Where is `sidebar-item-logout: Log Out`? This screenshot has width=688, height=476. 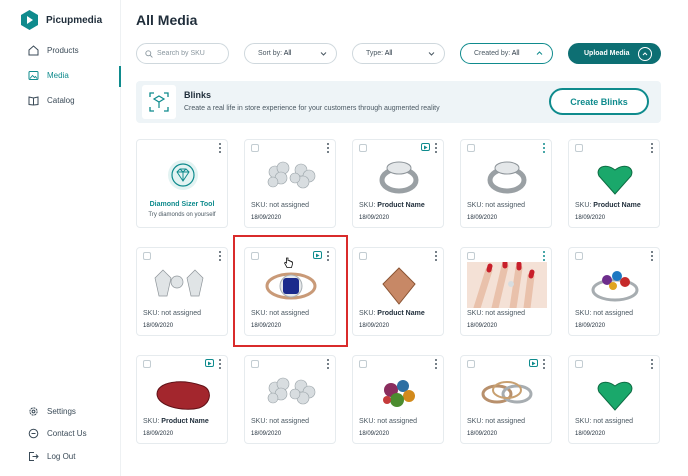
sidebar-item-logout: Log Out is located at coordinates (51, 456).